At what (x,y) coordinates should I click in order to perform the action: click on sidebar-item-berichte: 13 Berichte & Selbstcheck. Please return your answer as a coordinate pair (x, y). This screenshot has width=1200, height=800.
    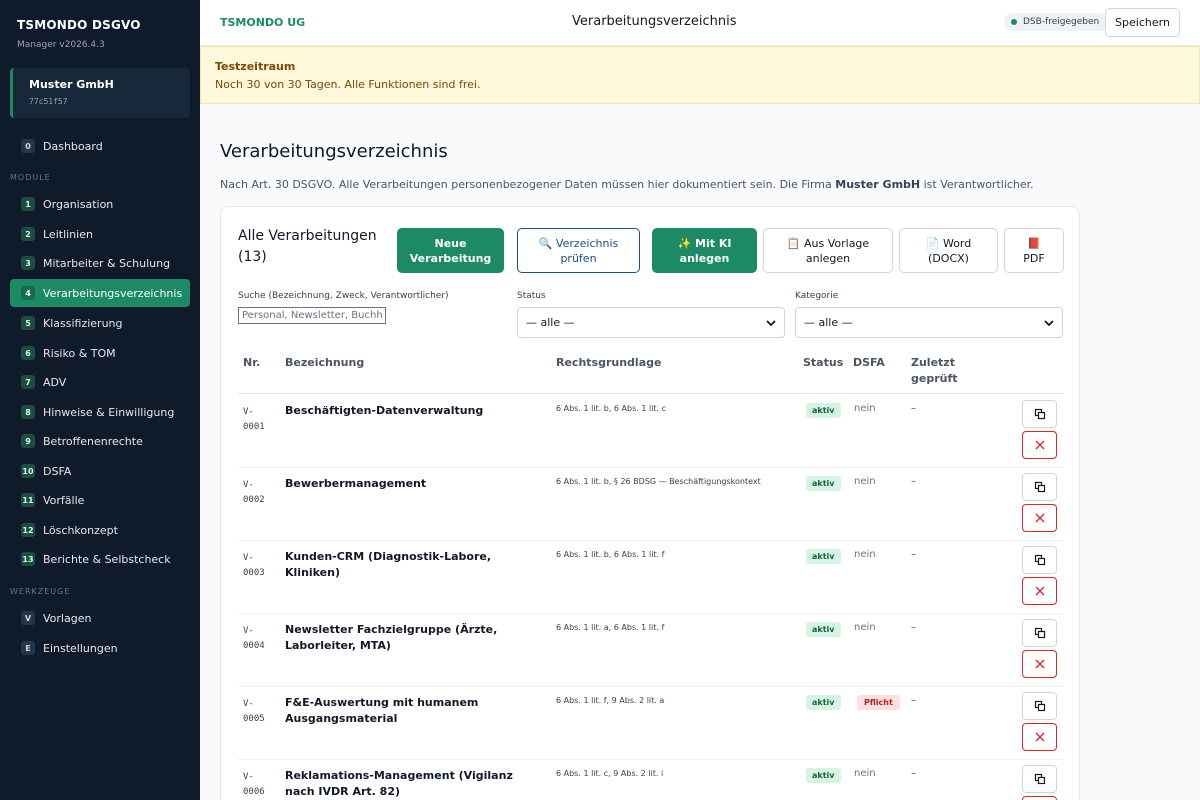
    Looking at the image, I should click on (100, 559).